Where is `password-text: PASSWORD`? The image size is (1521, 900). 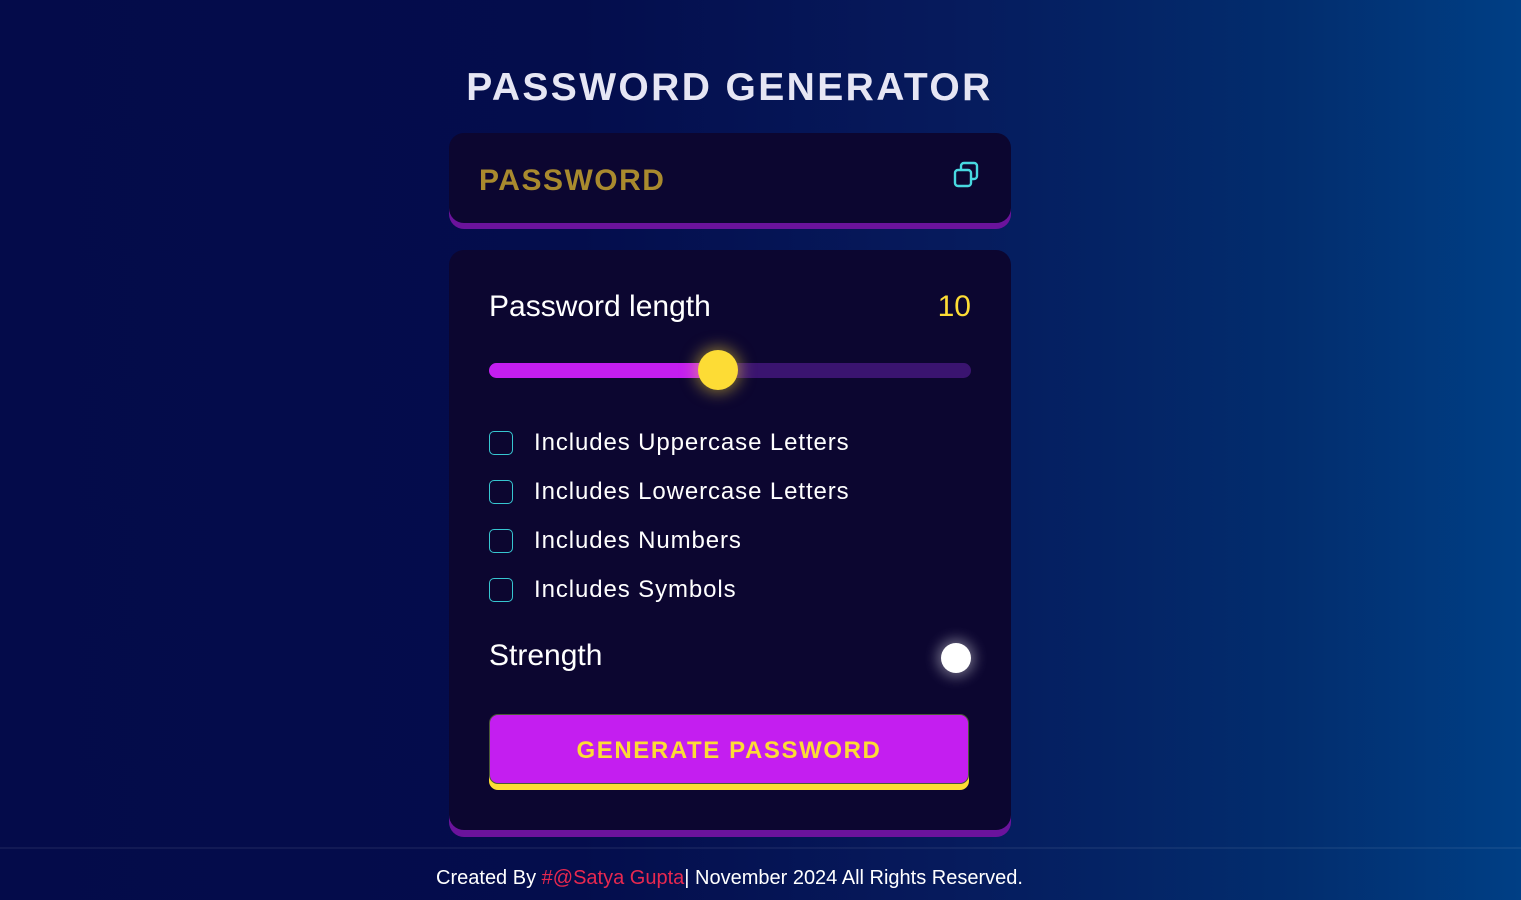
password-text: PASSWORD is located at coordinates (572, 180).